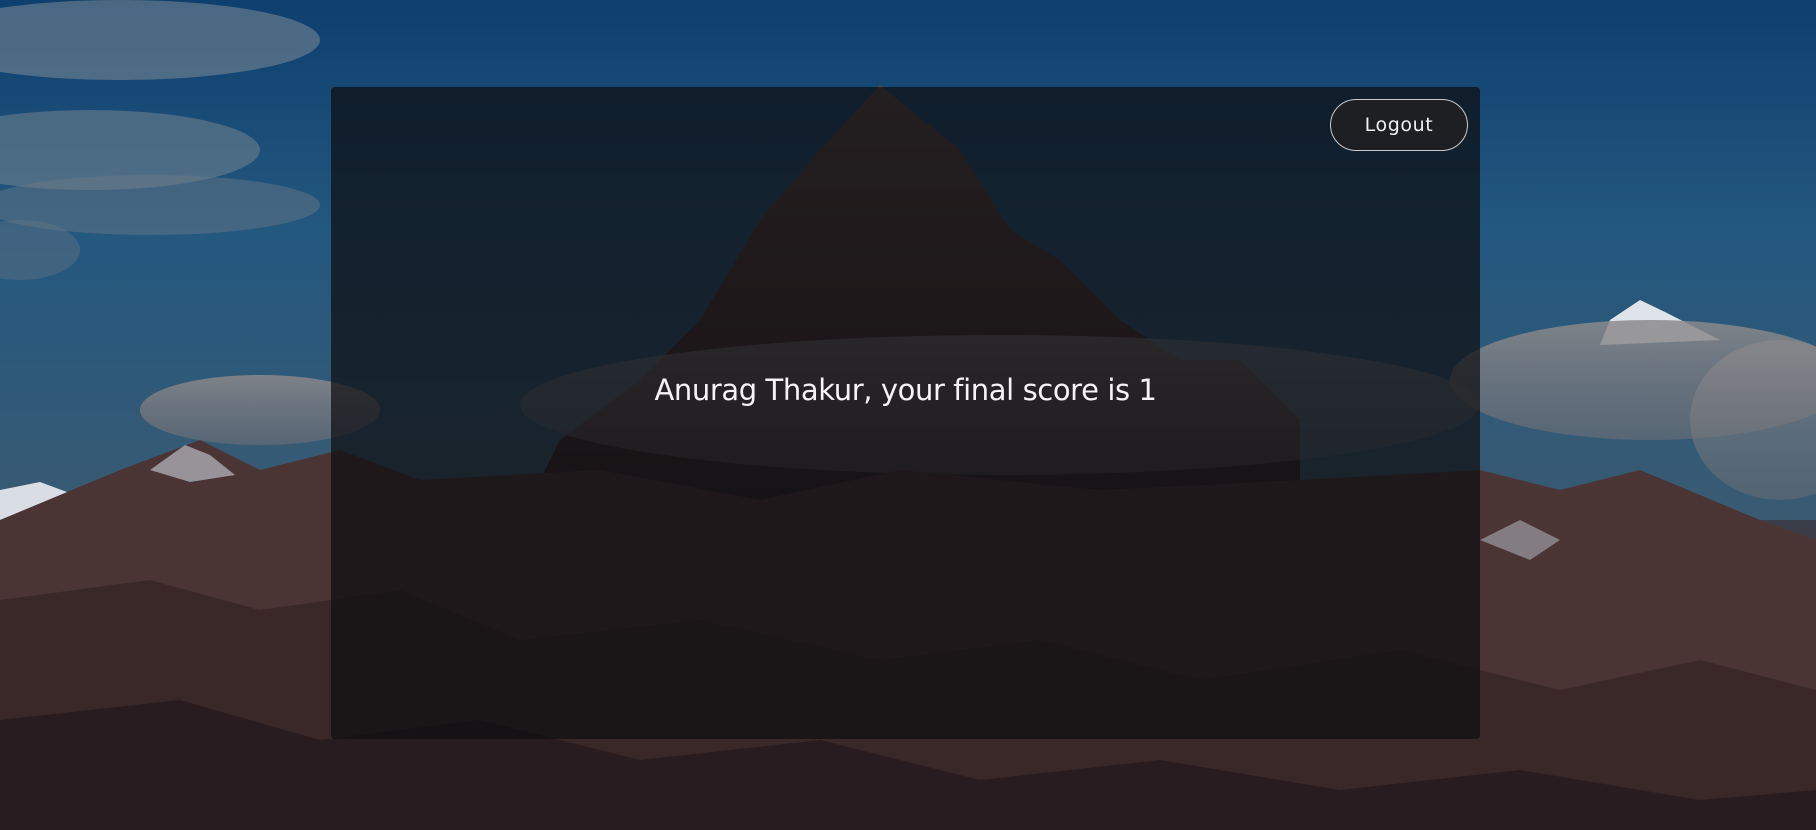 This screenshot has width=1816, height=830. Describe the element at coordinates (905, 390) in the screenshot. I see `final-score-message: Anurag Thakur, your final score is 1` at that location.